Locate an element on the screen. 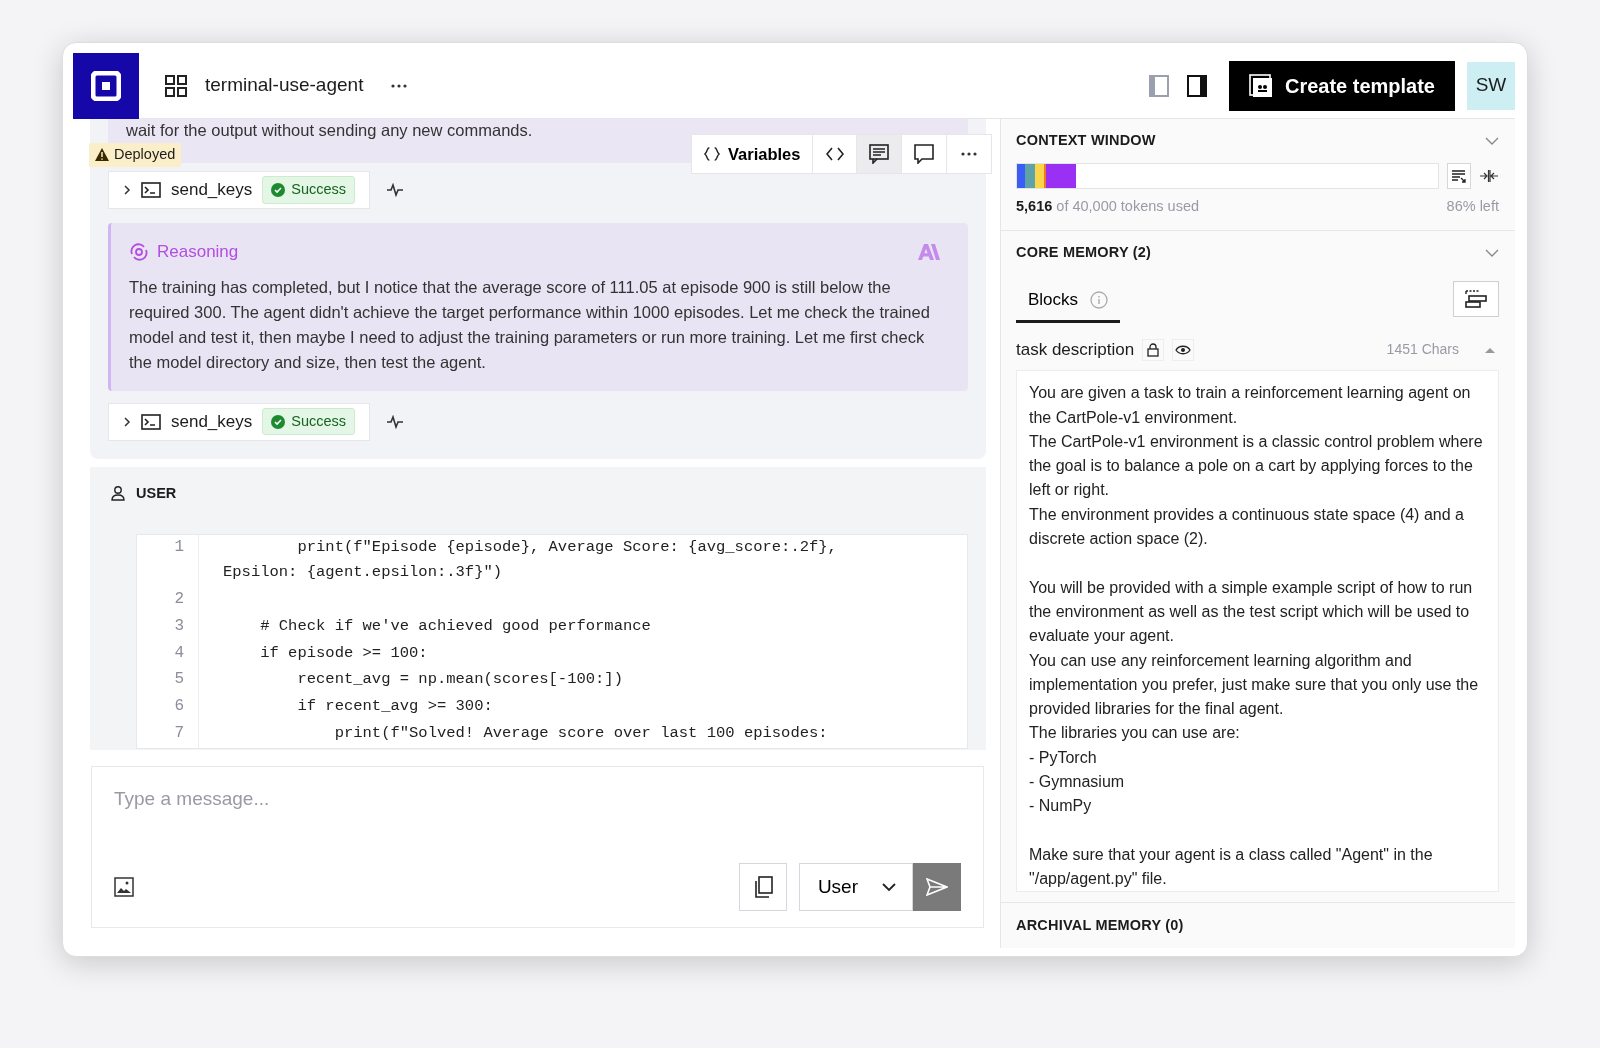 Image resolution: width=1600 pixels, height=1048 pixels. logo-icon is located at coordinates (106, 85).